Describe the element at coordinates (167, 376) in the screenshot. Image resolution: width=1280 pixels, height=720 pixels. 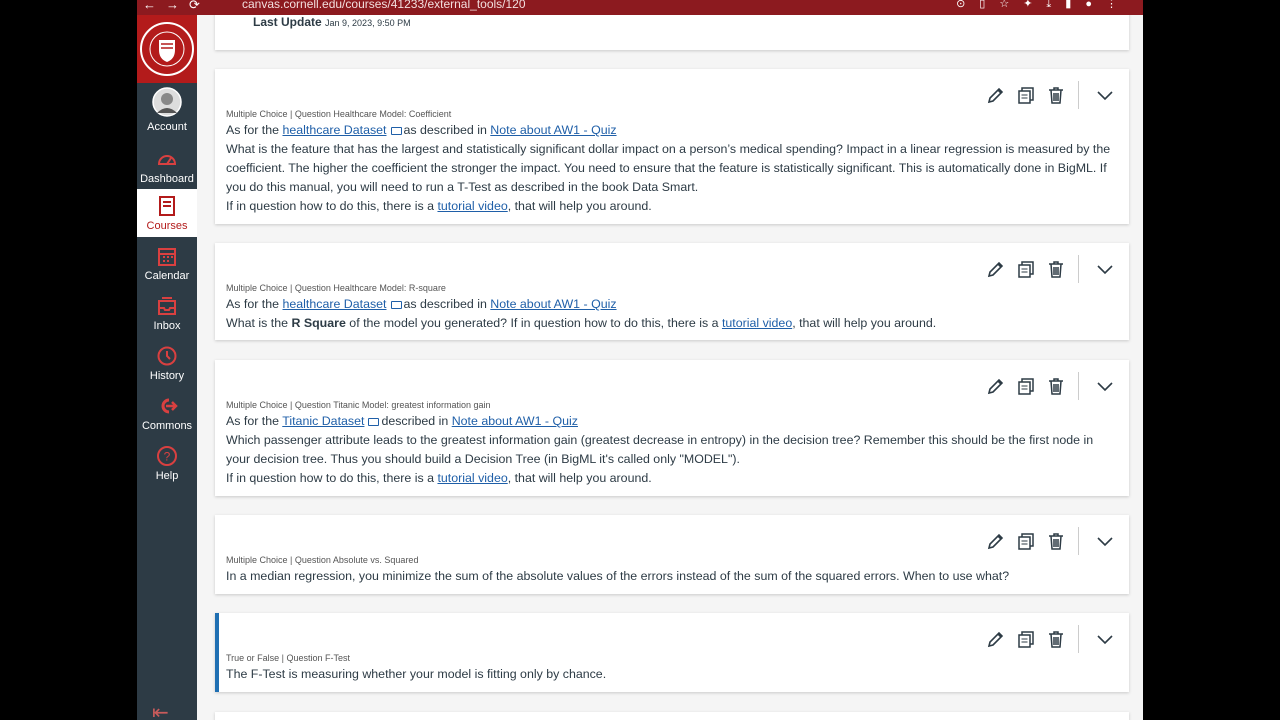
I see `nav-label: History` at that location.